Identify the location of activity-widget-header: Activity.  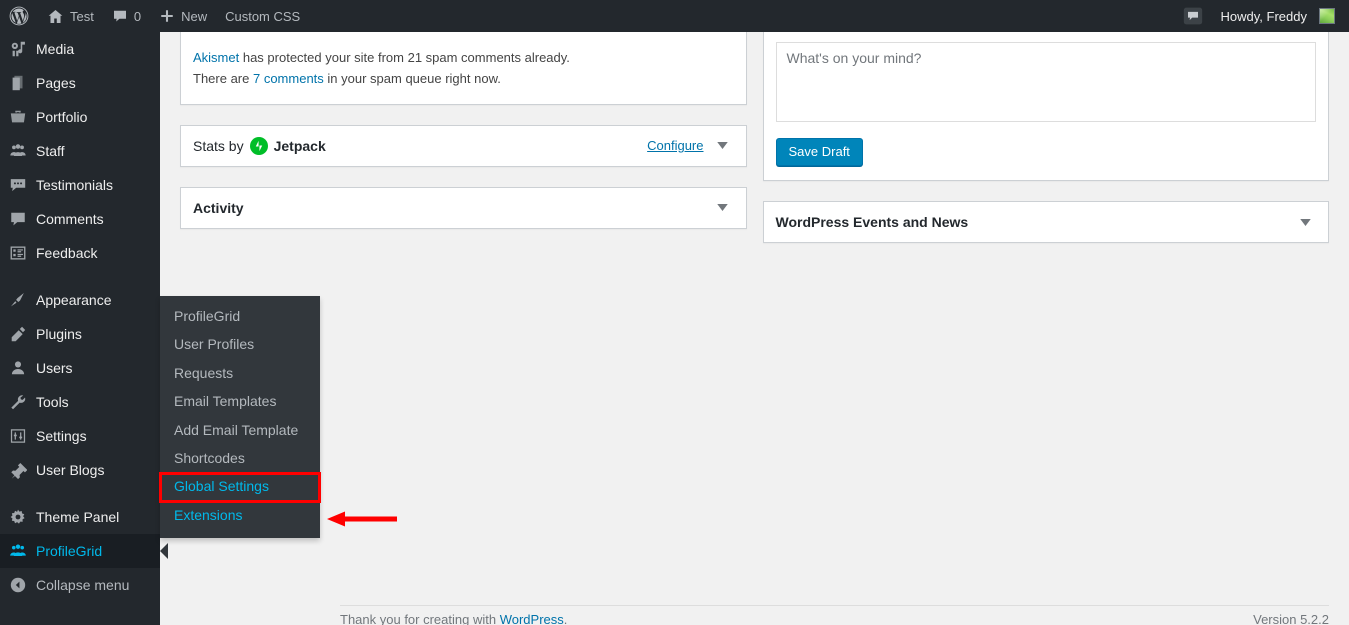
(463, 208).